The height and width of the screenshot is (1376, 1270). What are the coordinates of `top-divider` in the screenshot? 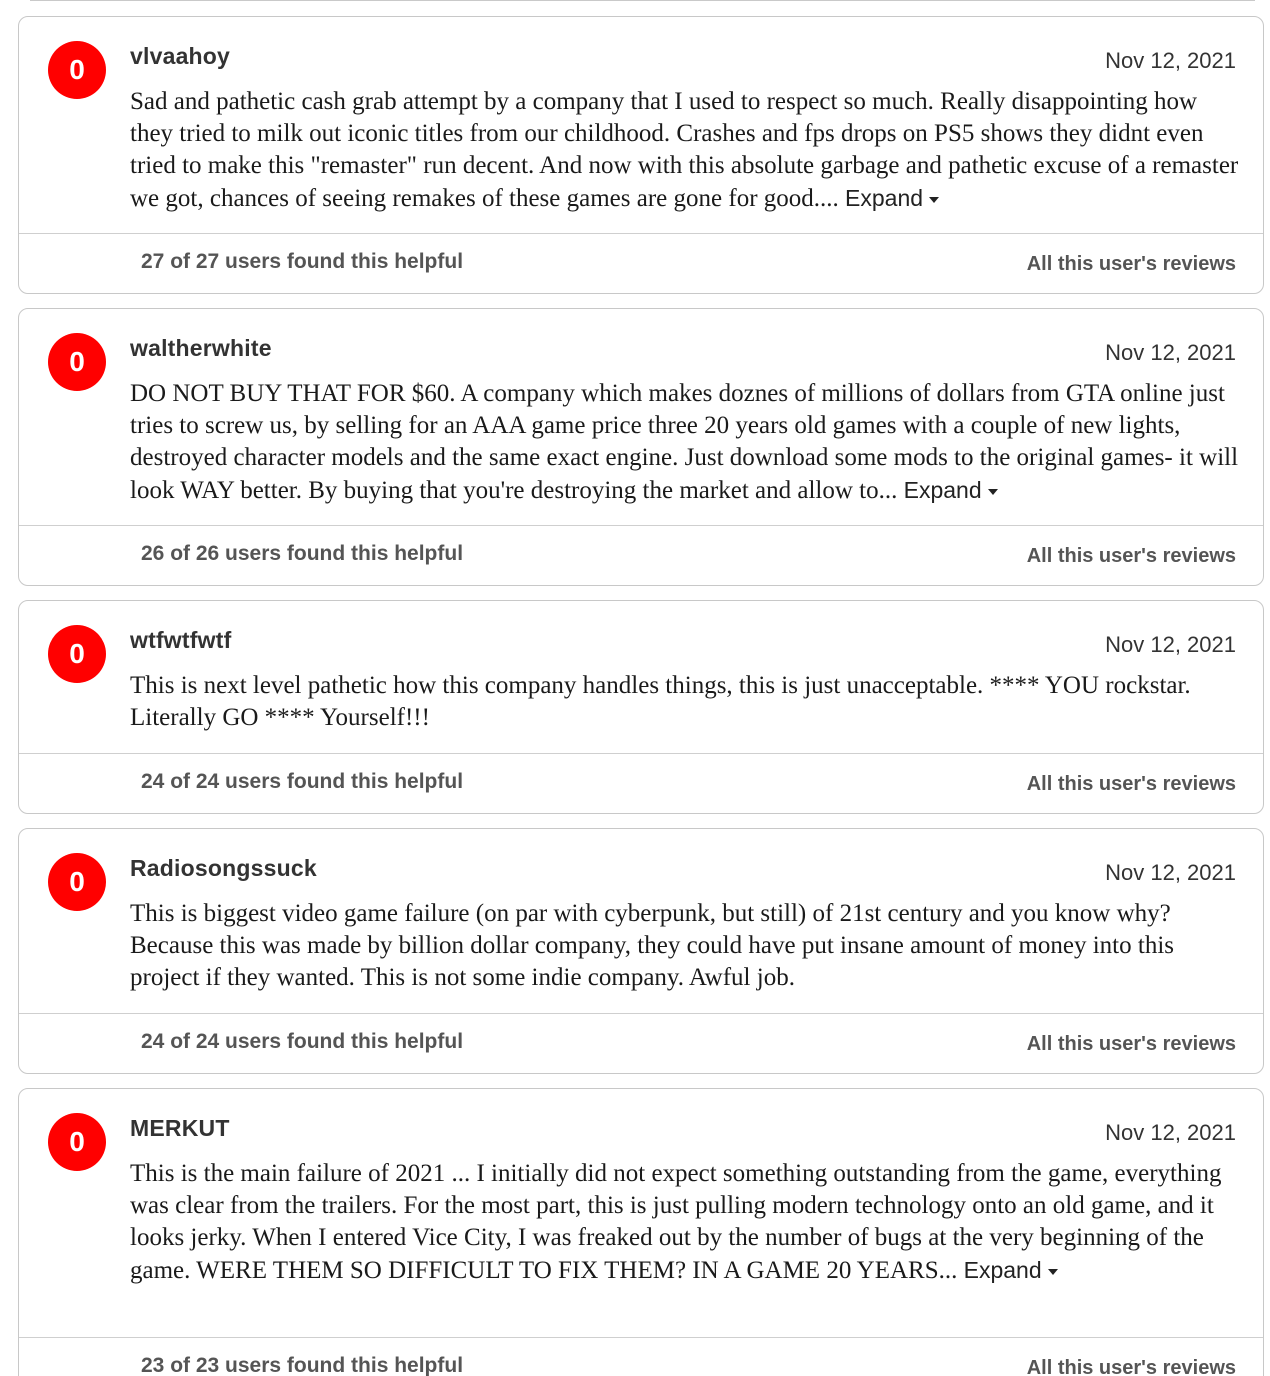 It's located at (642, 0).